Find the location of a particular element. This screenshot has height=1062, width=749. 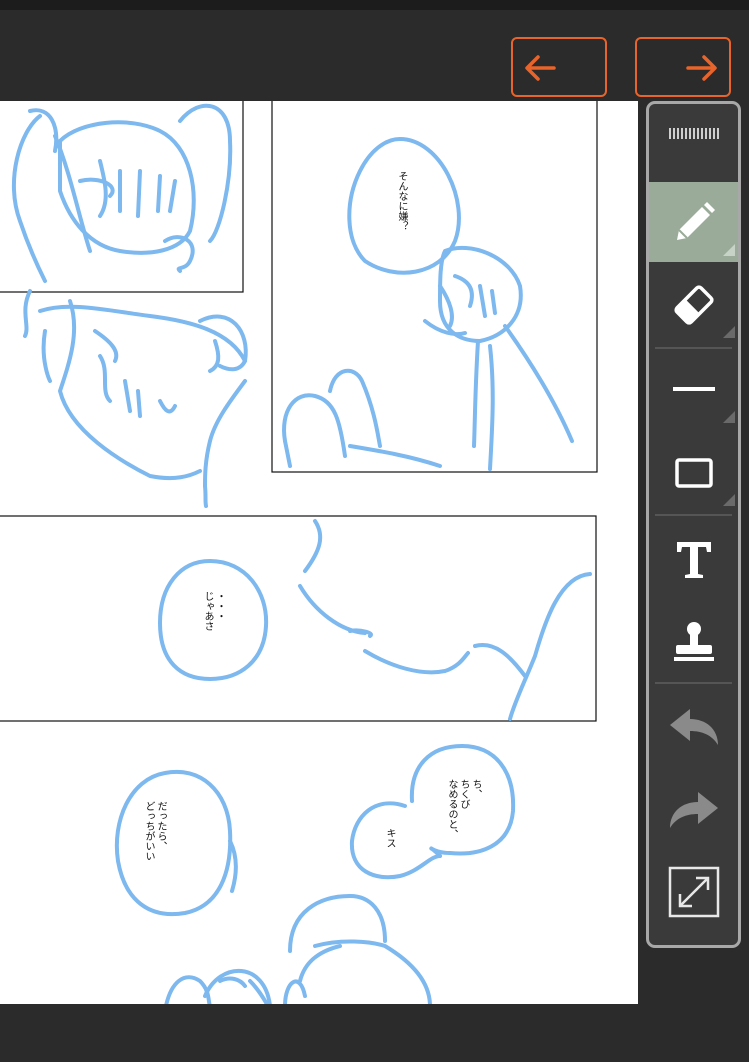

eraser-tool-button is located at coordinates (693, 304).